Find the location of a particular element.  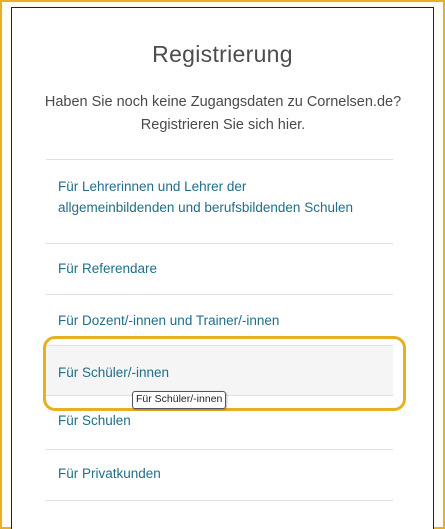

option-trainees-link: Für Referendare is located at coordinates (219, 268).